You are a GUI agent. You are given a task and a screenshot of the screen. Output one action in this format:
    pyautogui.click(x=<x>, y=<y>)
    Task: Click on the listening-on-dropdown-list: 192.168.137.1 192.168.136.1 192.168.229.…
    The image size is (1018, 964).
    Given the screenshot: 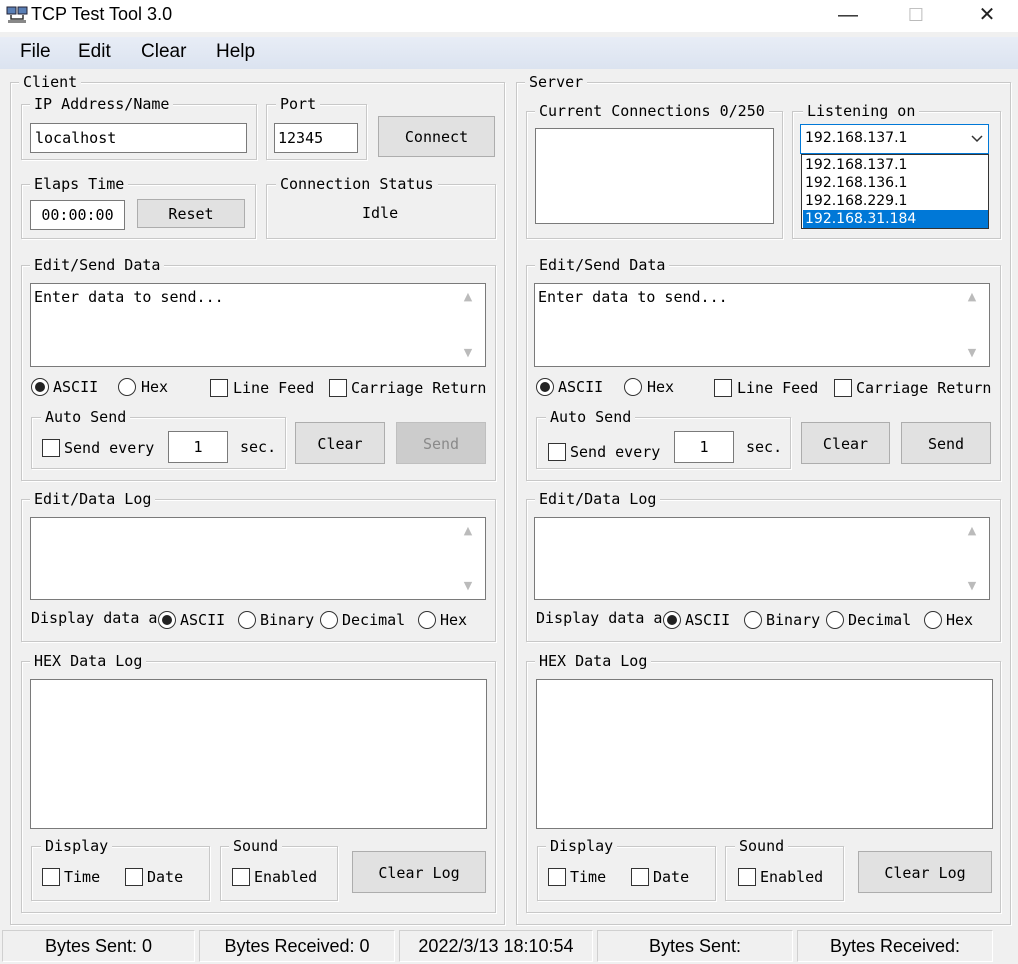 What is the action you would take?
    pyautogui.click(x=895, y=191)
    